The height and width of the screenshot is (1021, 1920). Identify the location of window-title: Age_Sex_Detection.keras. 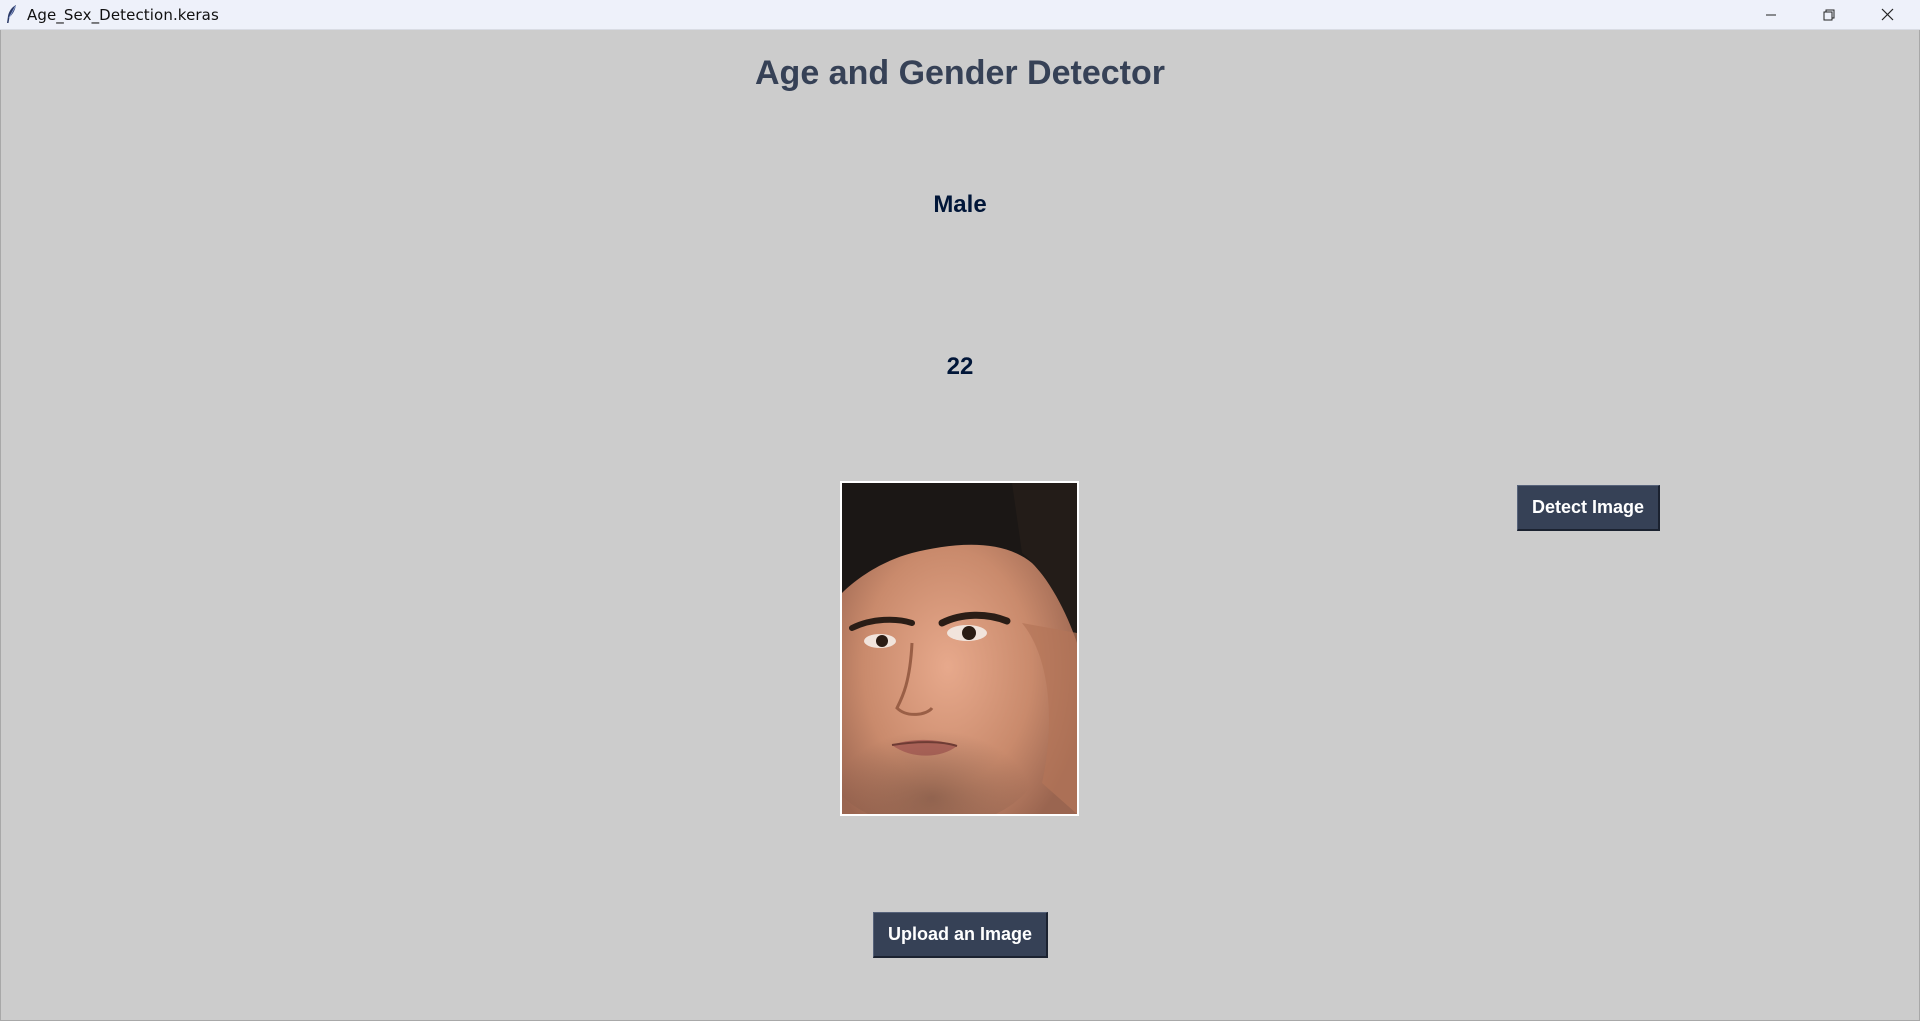
(123, 15).